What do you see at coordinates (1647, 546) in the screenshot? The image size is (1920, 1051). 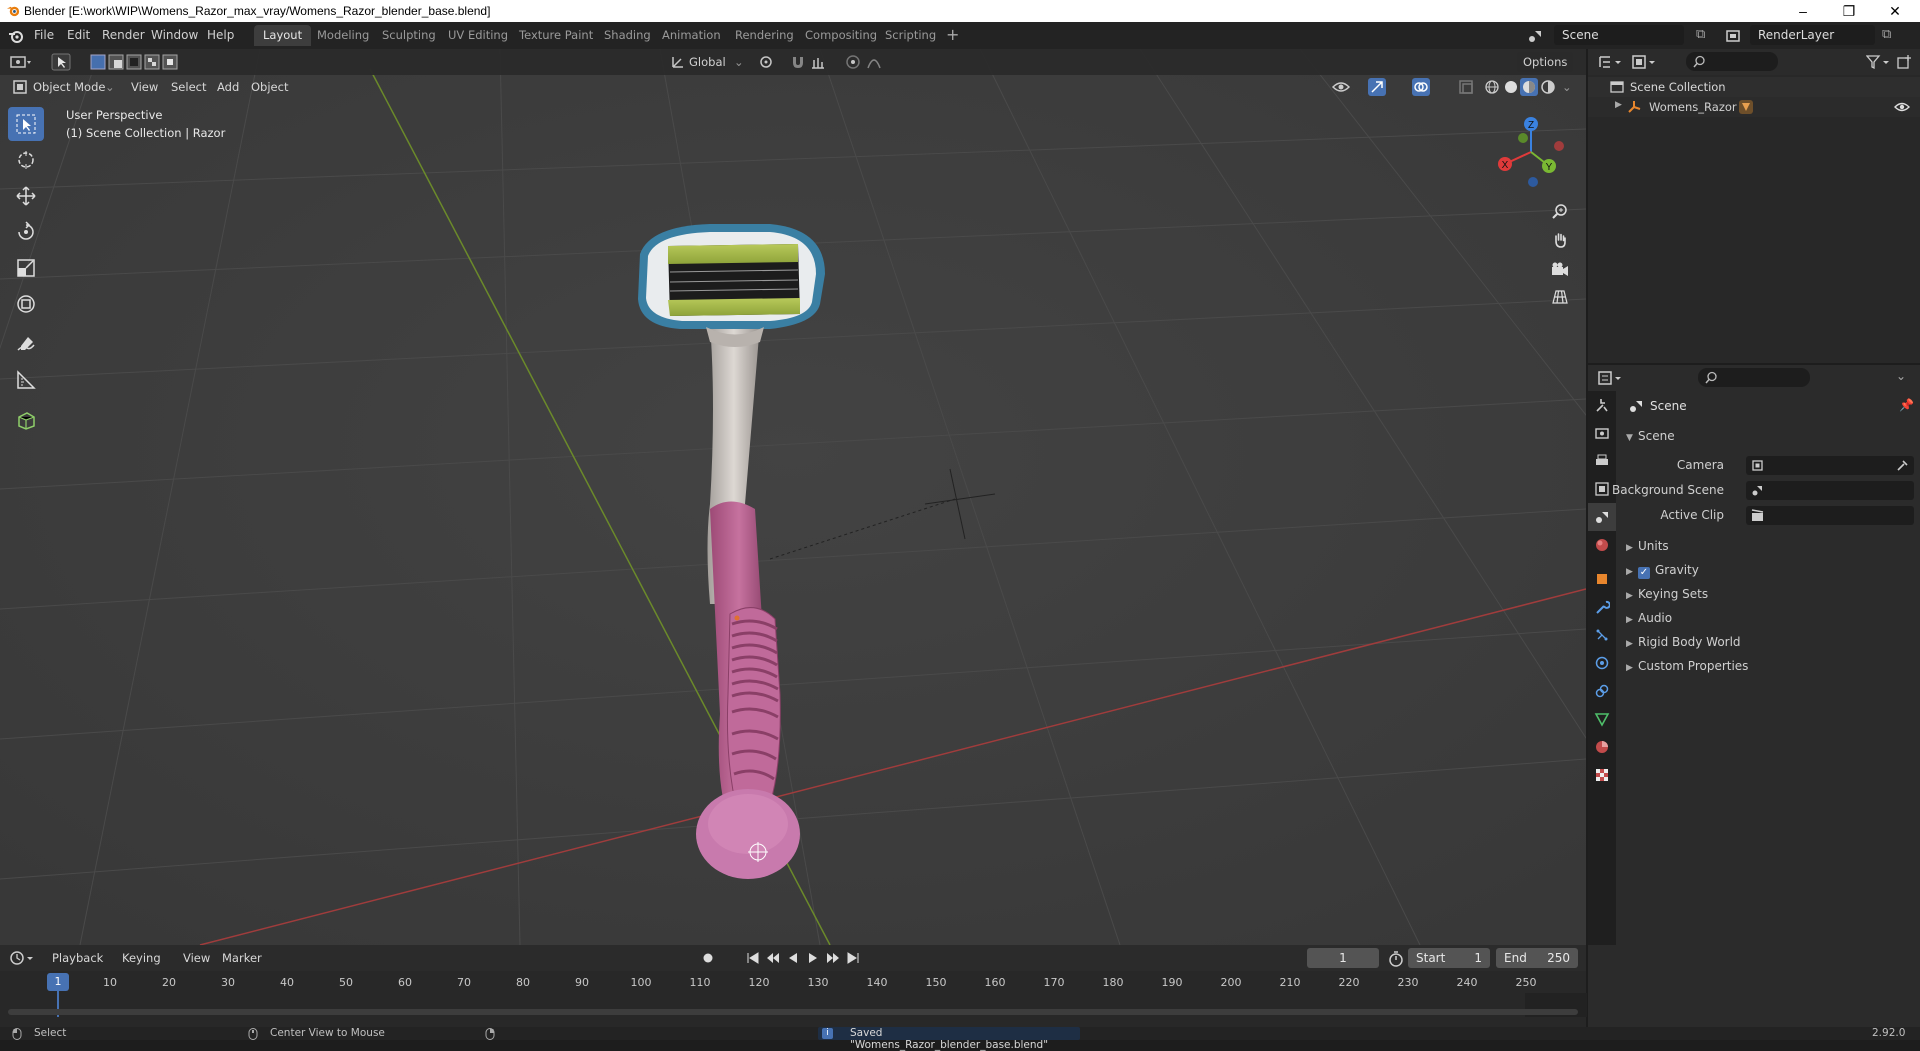 I see `units-section: ▶ Units` at bounding box center [1647, 546].